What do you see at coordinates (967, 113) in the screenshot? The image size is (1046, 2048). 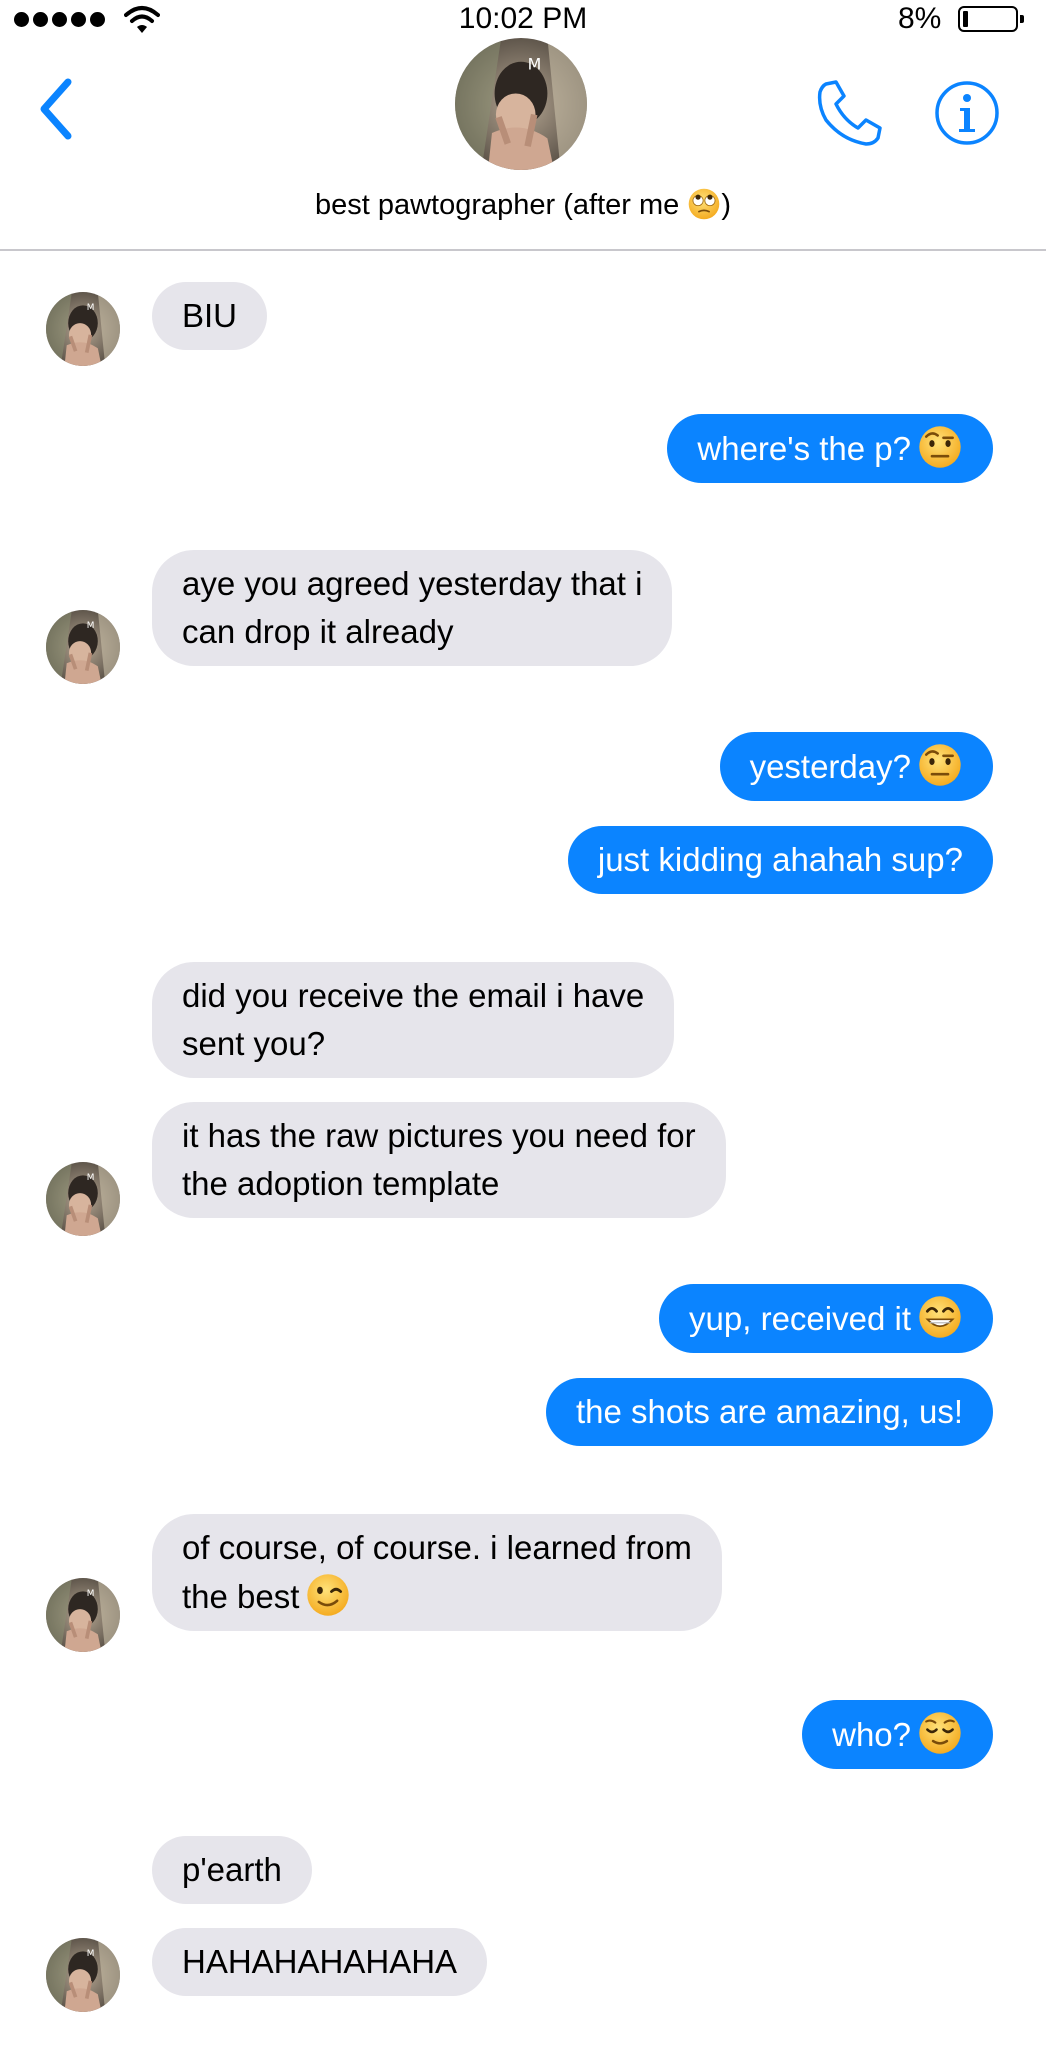 I see `info-button` at bounding box center [967, 113].